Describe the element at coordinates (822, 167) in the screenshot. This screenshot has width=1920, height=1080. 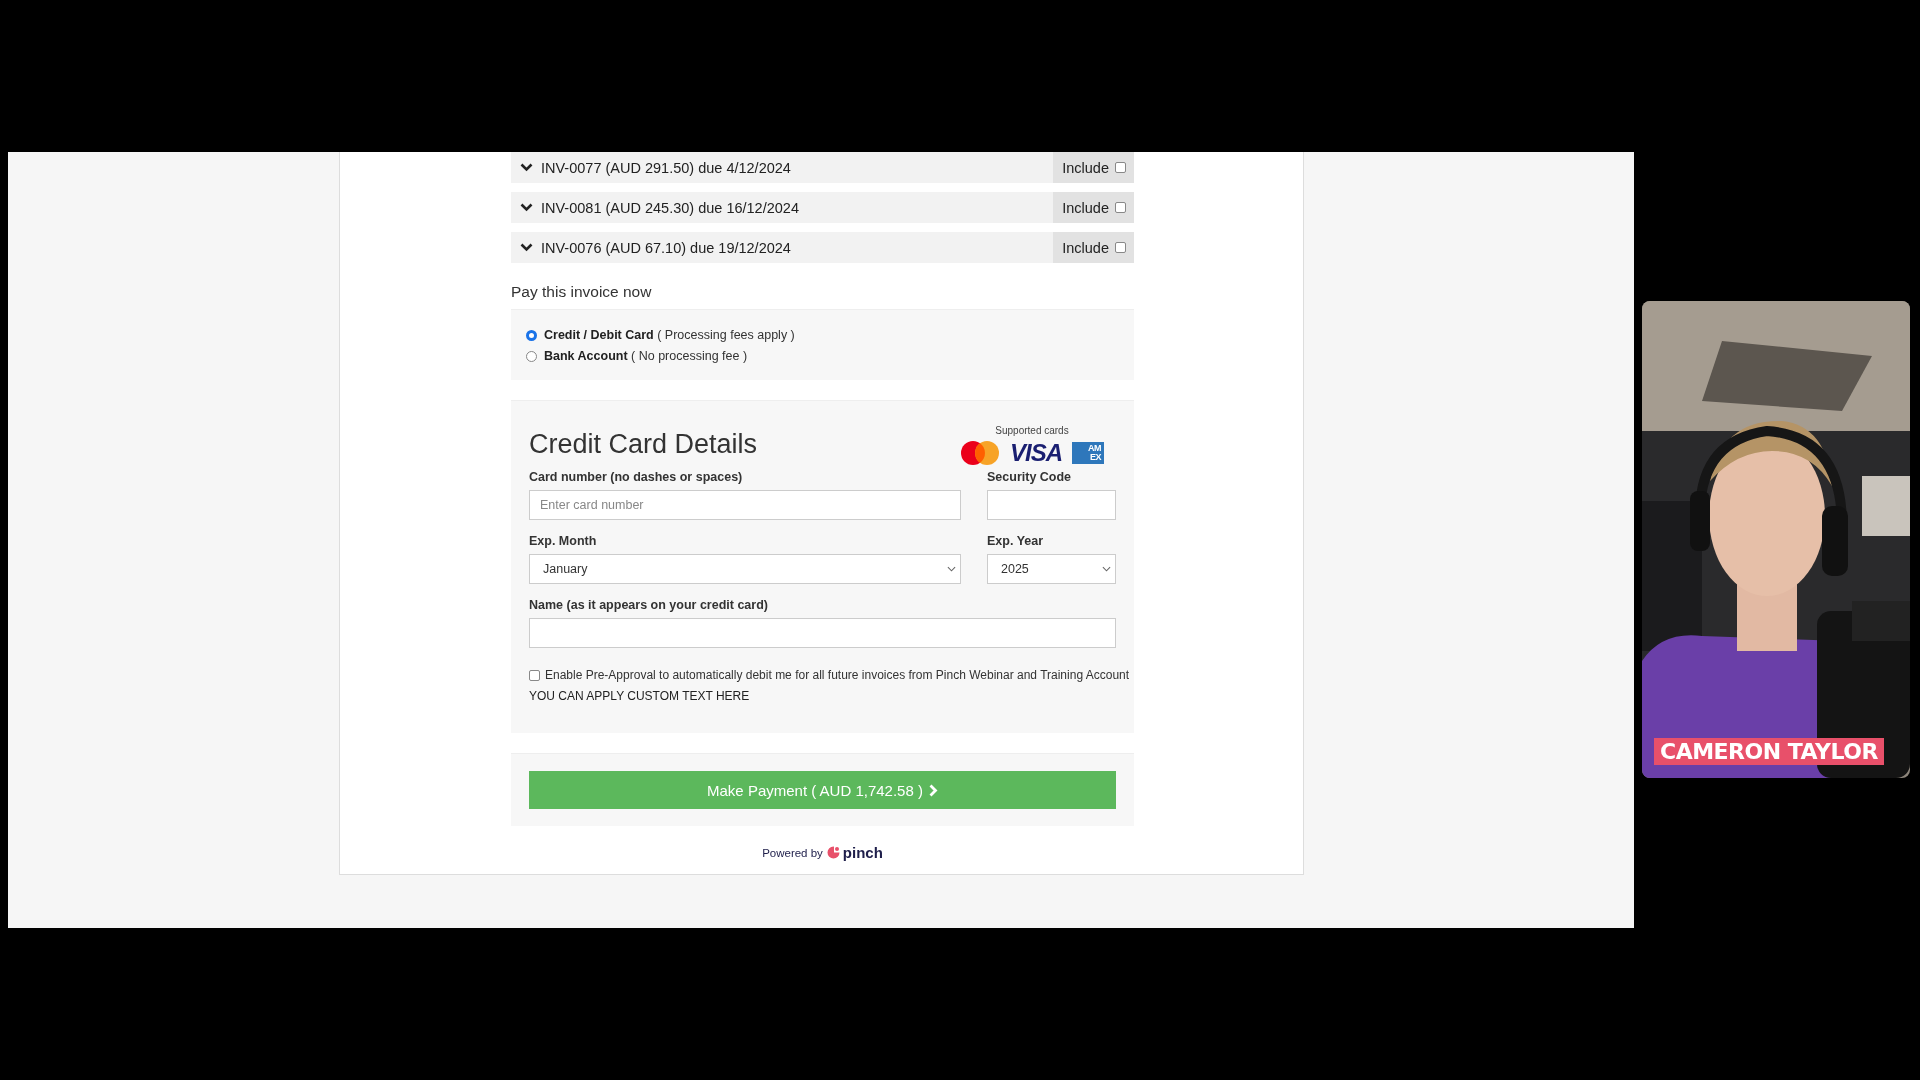
I see `invoice-row: INV-0077 (AUD 291.50) due 4/12/2024 Include` at that location.